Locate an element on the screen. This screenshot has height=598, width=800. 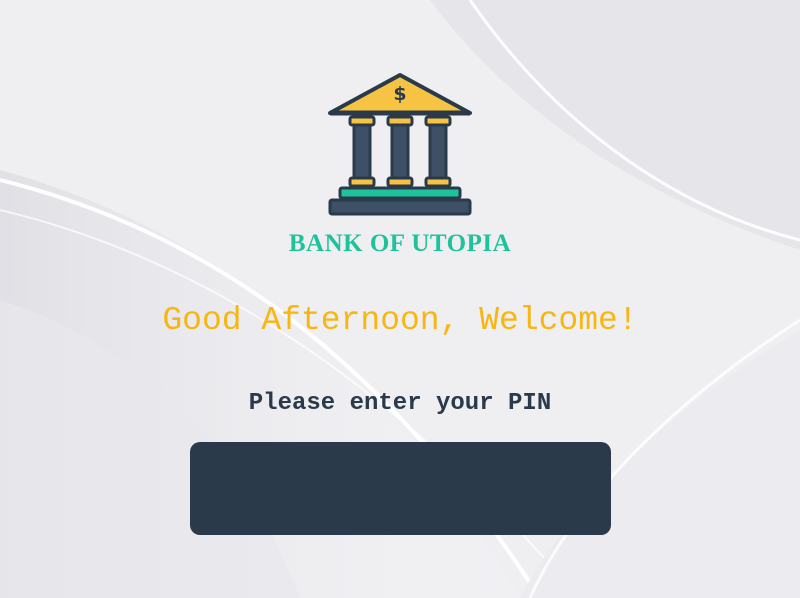
pin-prompt-label: Please enter your PIN is located at coordinates (400, 403).